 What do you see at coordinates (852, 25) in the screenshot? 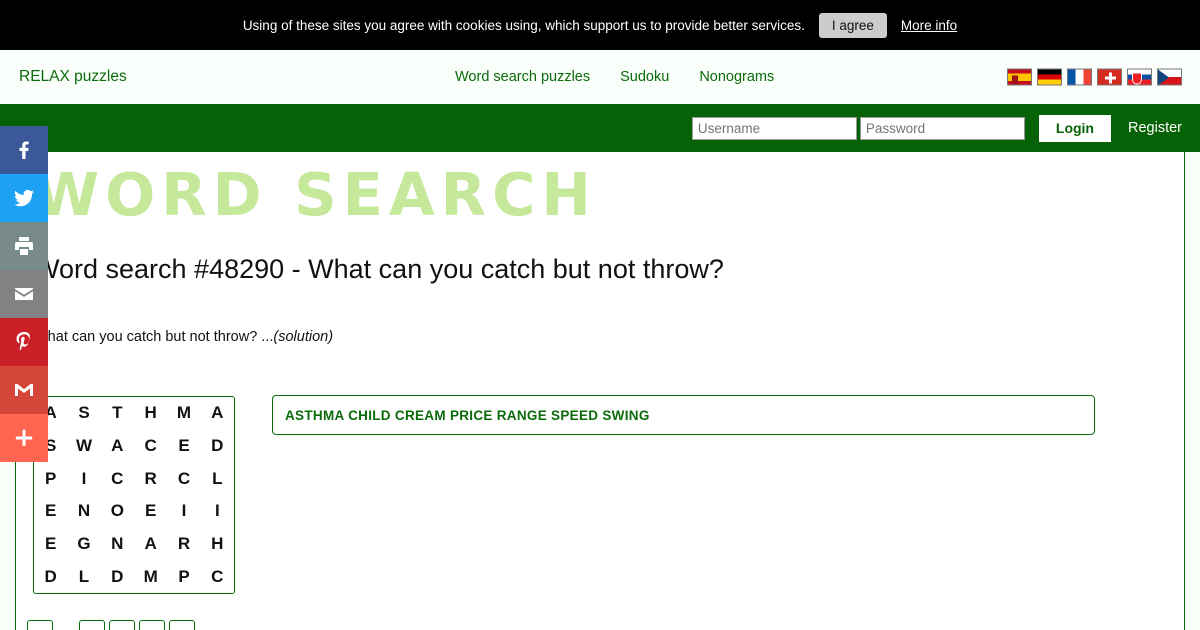
I see `cookie-agree-button: I agree` at bounding box center [852, 25].